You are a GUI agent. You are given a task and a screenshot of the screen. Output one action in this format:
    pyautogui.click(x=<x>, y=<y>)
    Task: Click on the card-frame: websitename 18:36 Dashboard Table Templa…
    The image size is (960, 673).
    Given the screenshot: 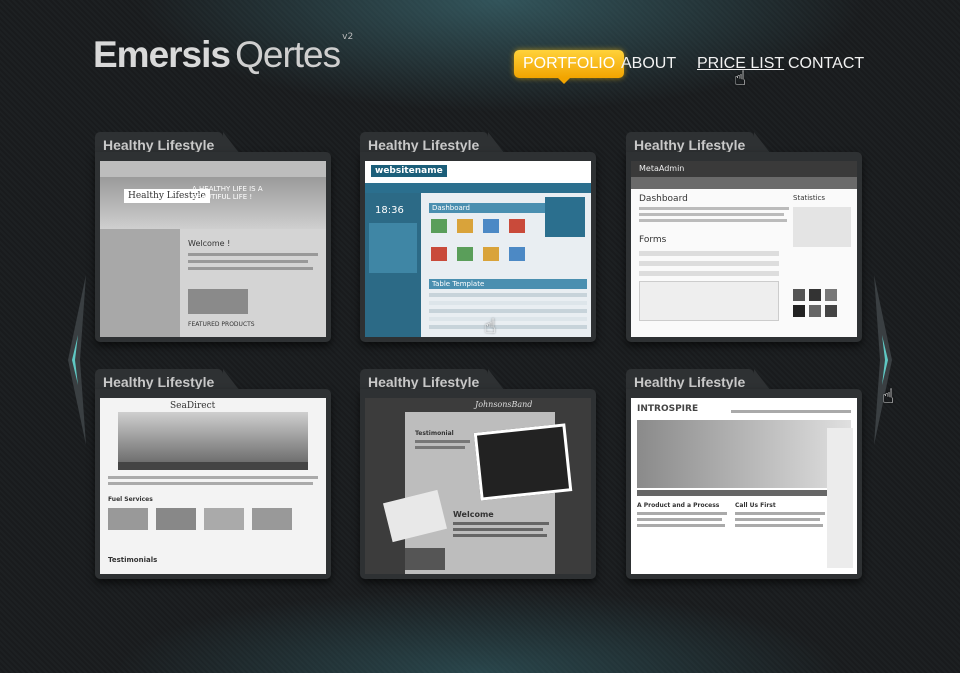 What is the action you would take?
    pyautogui.click(x=478, y=247)
    